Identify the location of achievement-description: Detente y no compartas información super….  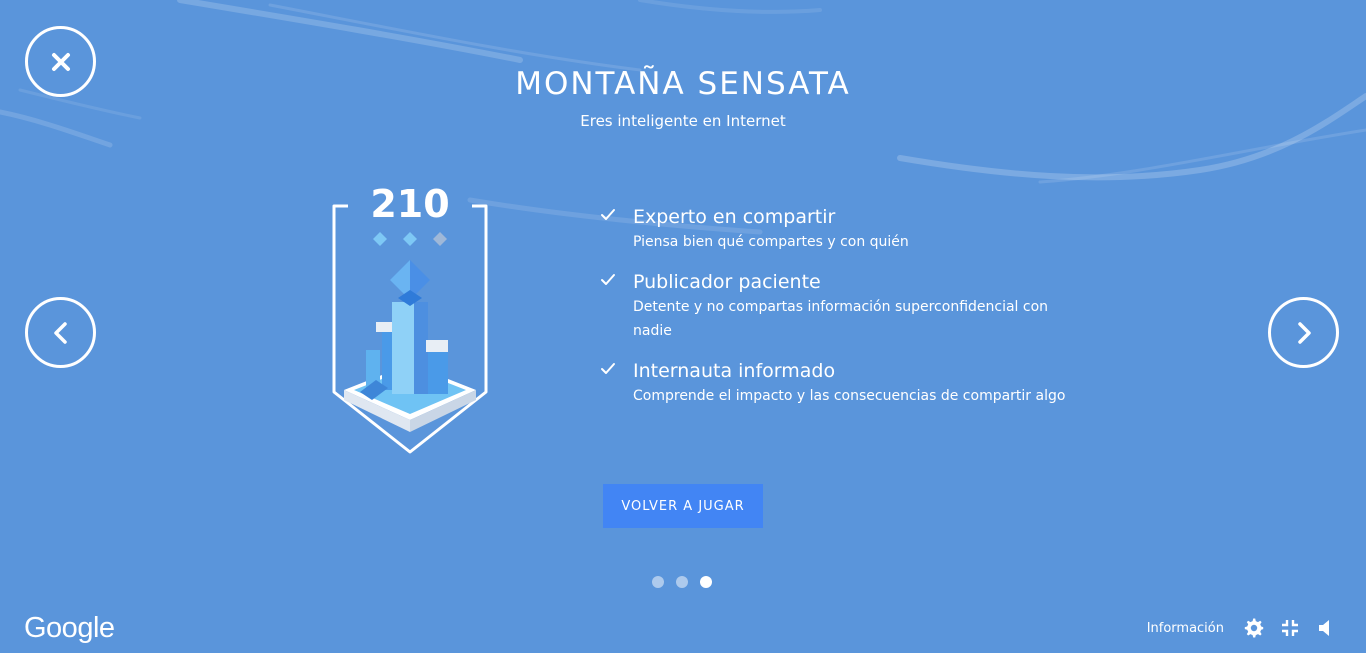
(841, 319).